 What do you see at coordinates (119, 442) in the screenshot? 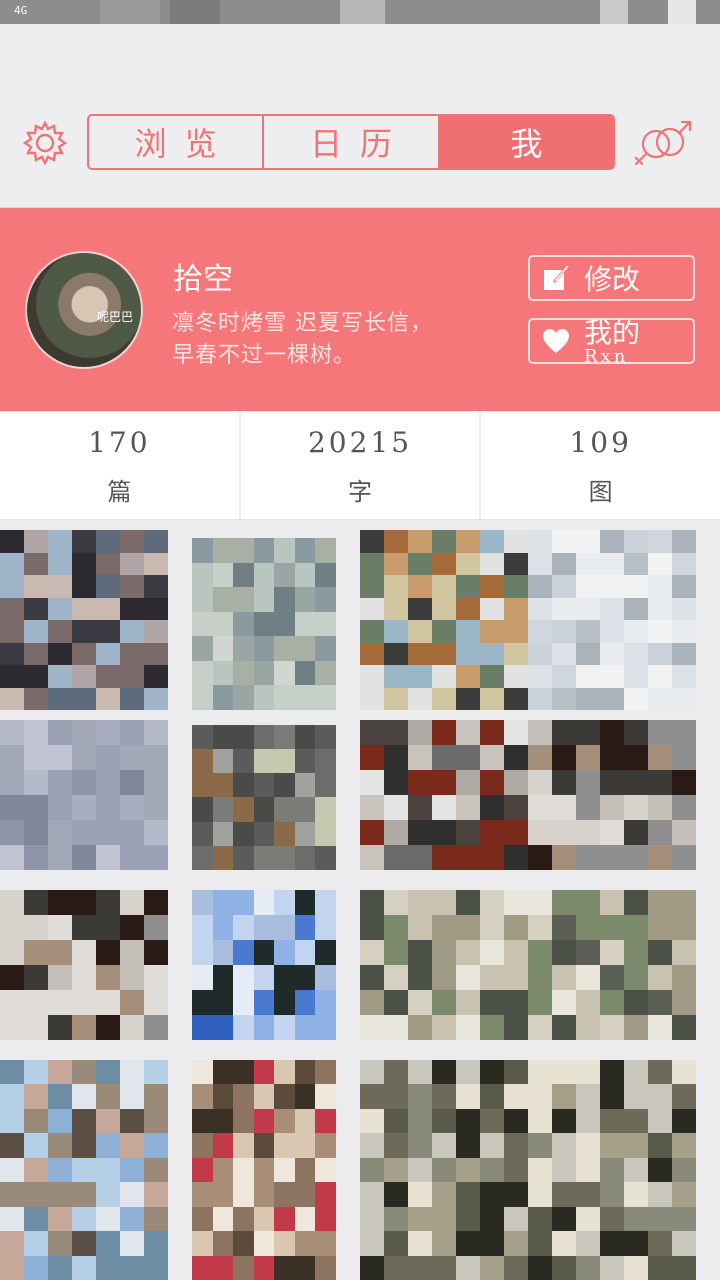
I see `stat-value: 170` at bounding box center [119, 442].